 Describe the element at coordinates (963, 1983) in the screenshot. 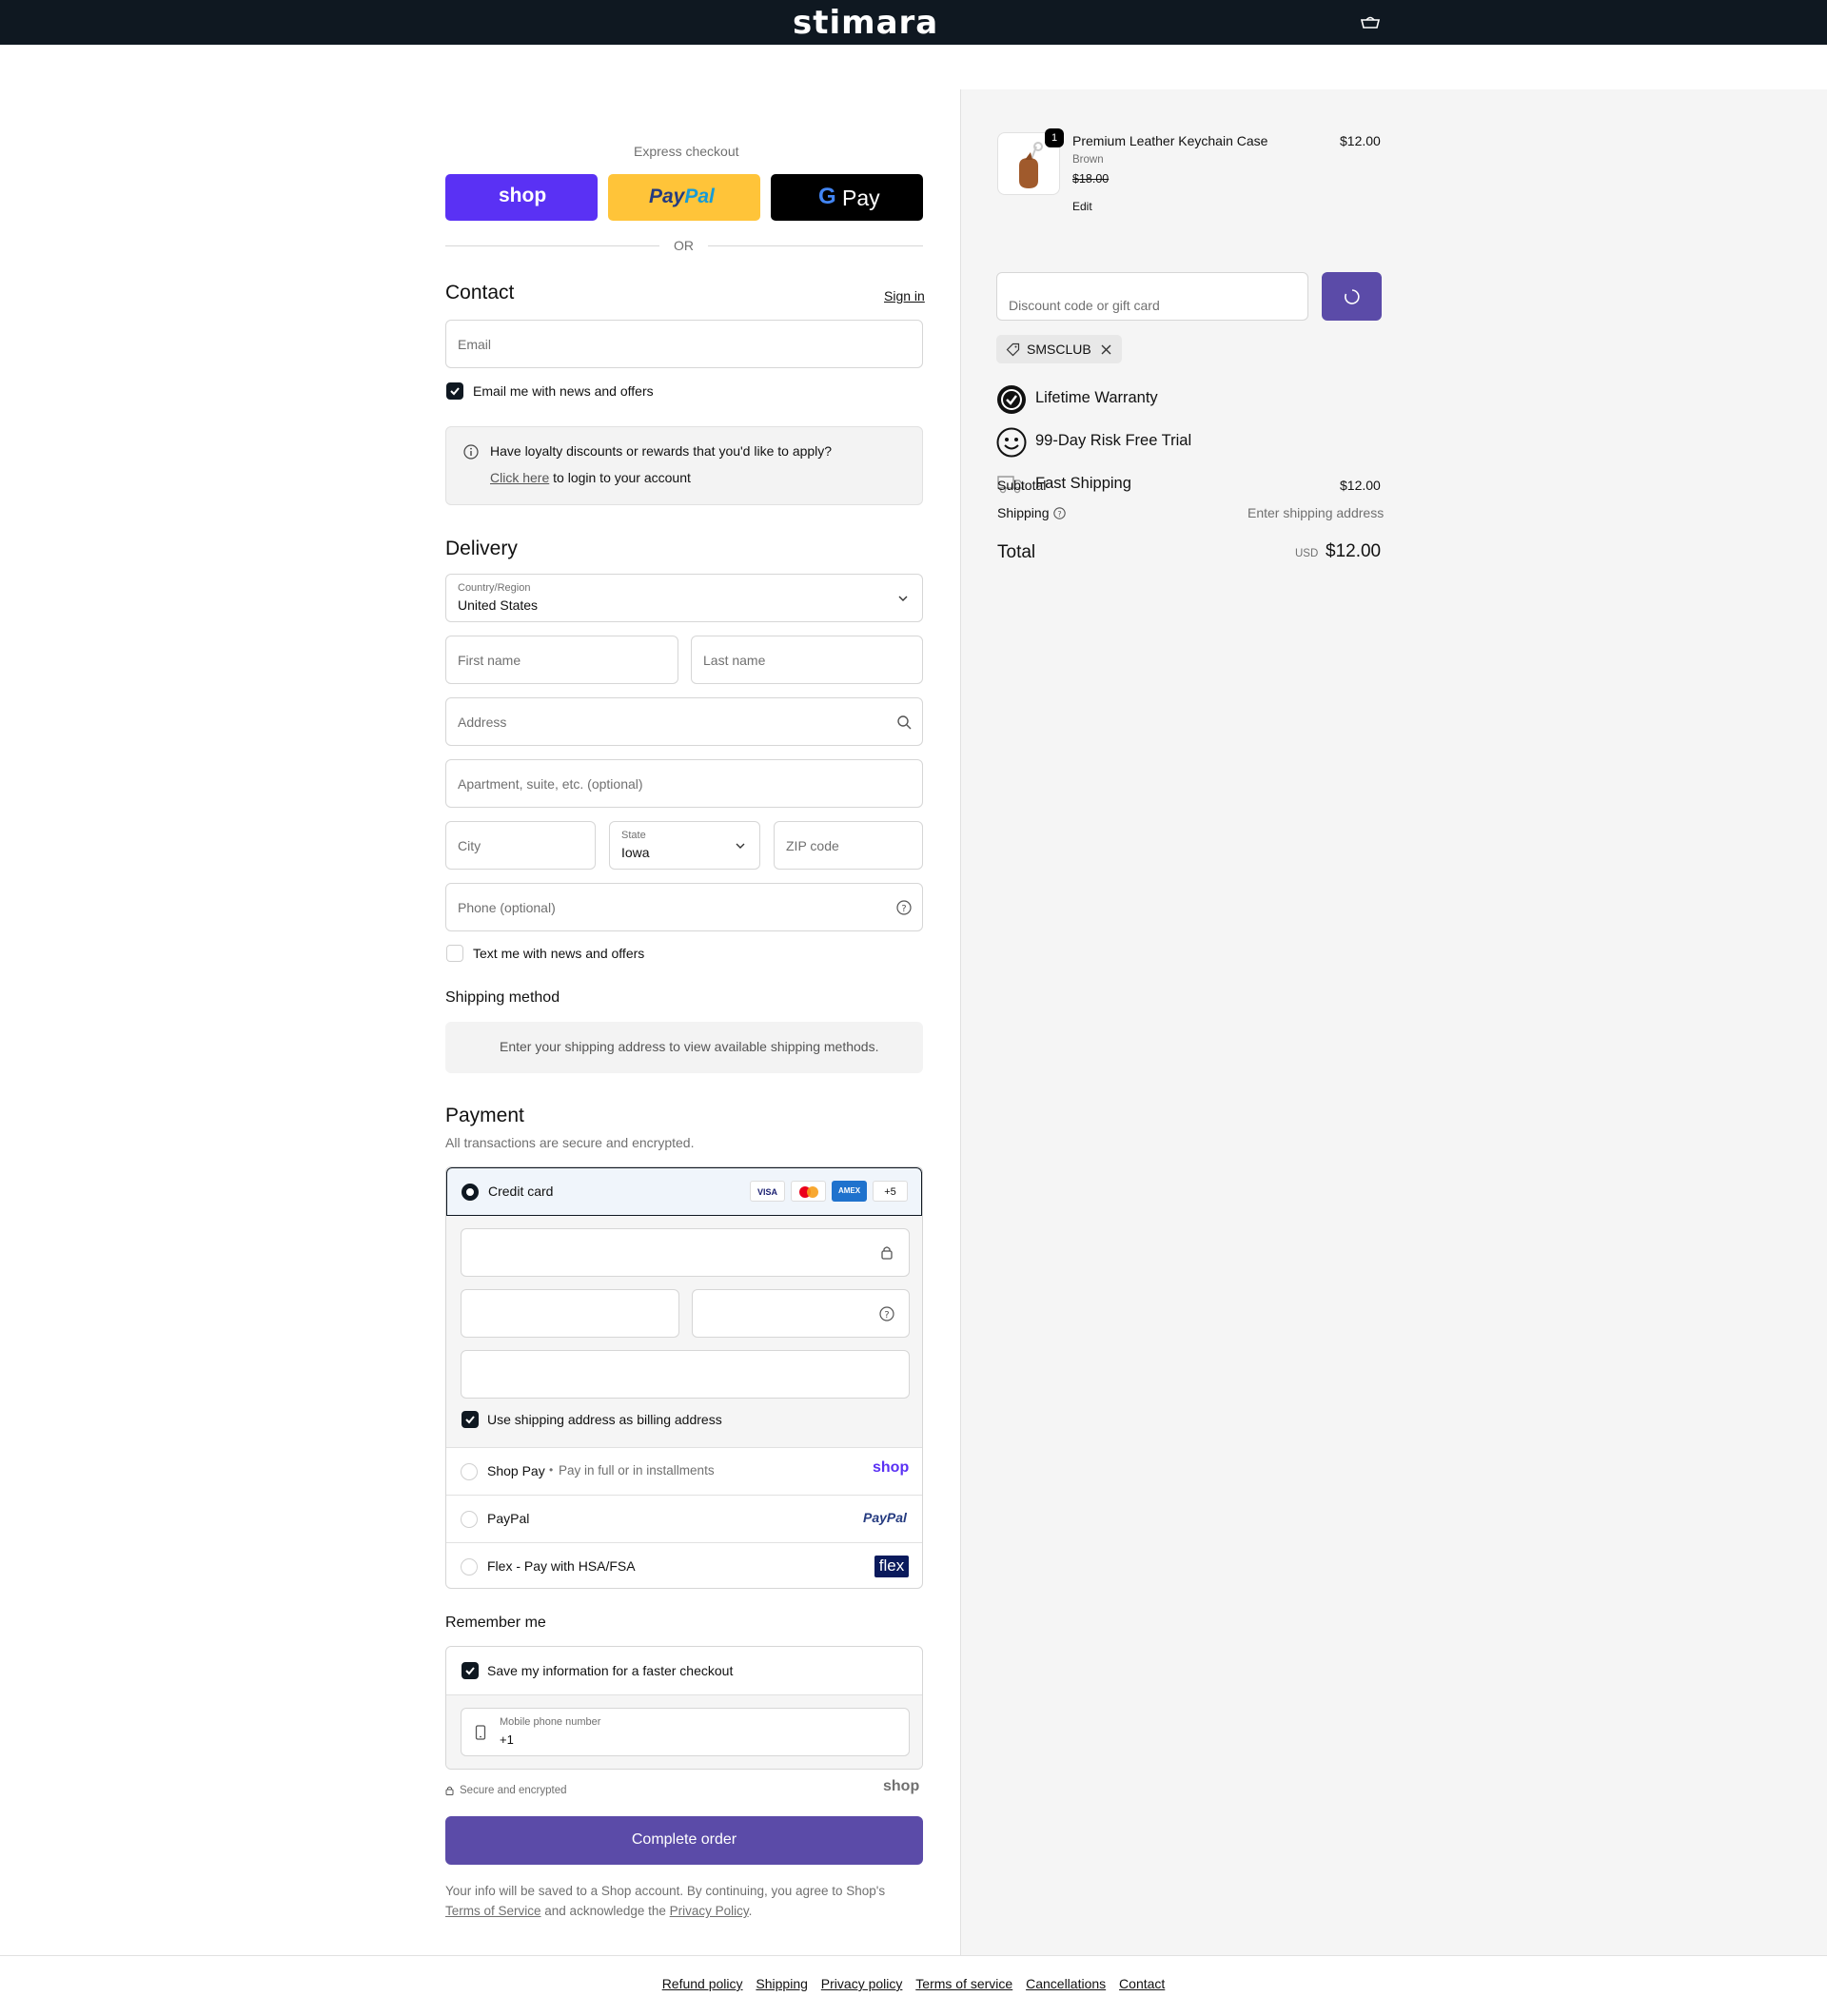

I see `terms-of-service-footer-link: Terms of service` at that location.